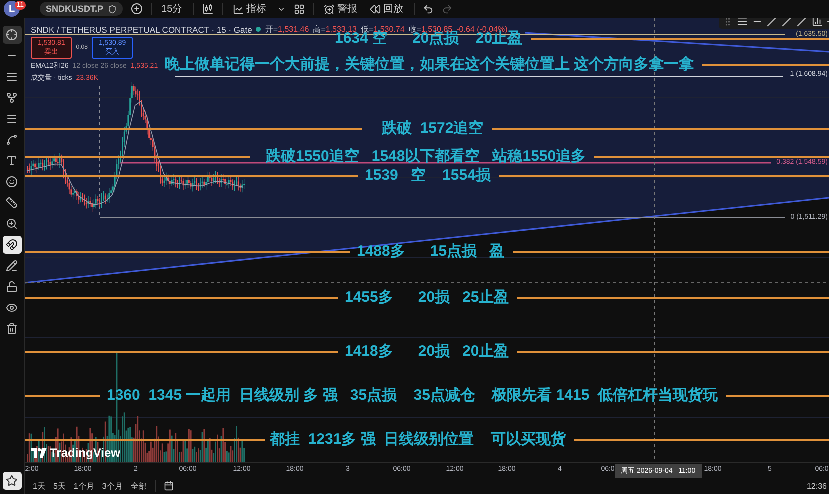 The height and width of the screenshot is (494, 829). Describe the element at coordinates (375, 9) in the screenshot. I see `rewind-icon` at that location.